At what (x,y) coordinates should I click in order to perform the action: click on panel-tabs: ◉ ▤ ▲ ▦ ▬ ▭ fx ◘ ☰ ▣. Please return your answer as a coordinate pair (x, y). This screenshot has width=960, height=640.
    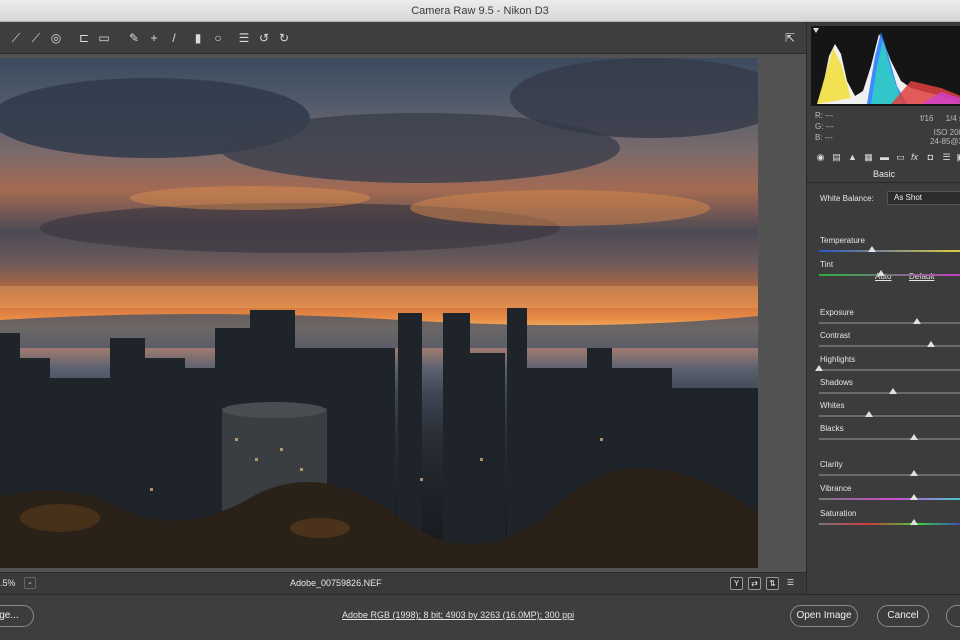
    Looking at the image, I should click on (885, 159).